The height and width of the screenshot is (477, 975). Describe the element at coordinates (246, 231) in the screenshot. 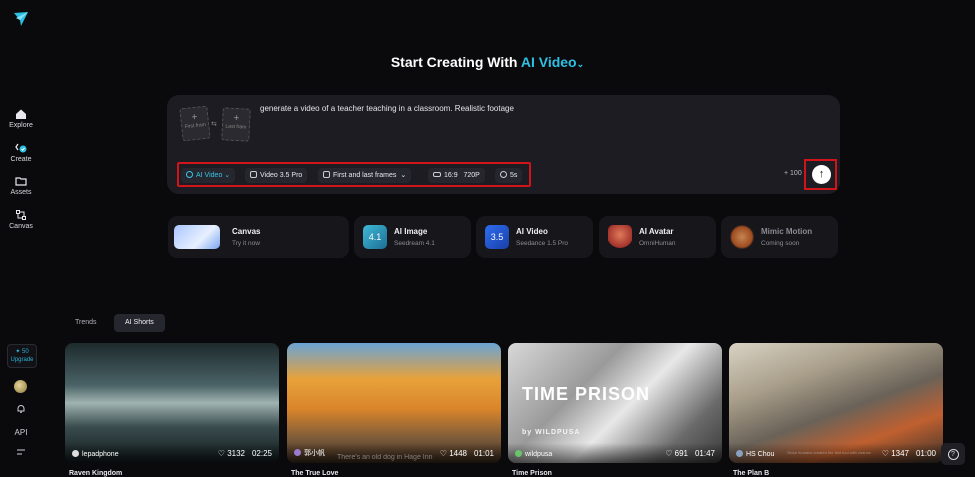

I see `feature-title: Canvas` at that location.